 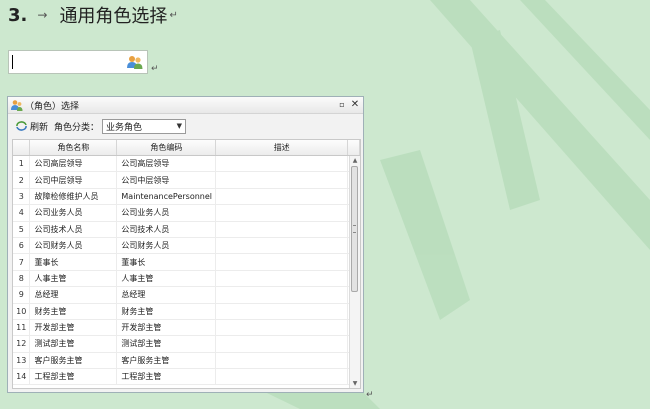 I want to click on section-heading: 3. → 通用角色选择 ↵, so click(x=93, y=15).